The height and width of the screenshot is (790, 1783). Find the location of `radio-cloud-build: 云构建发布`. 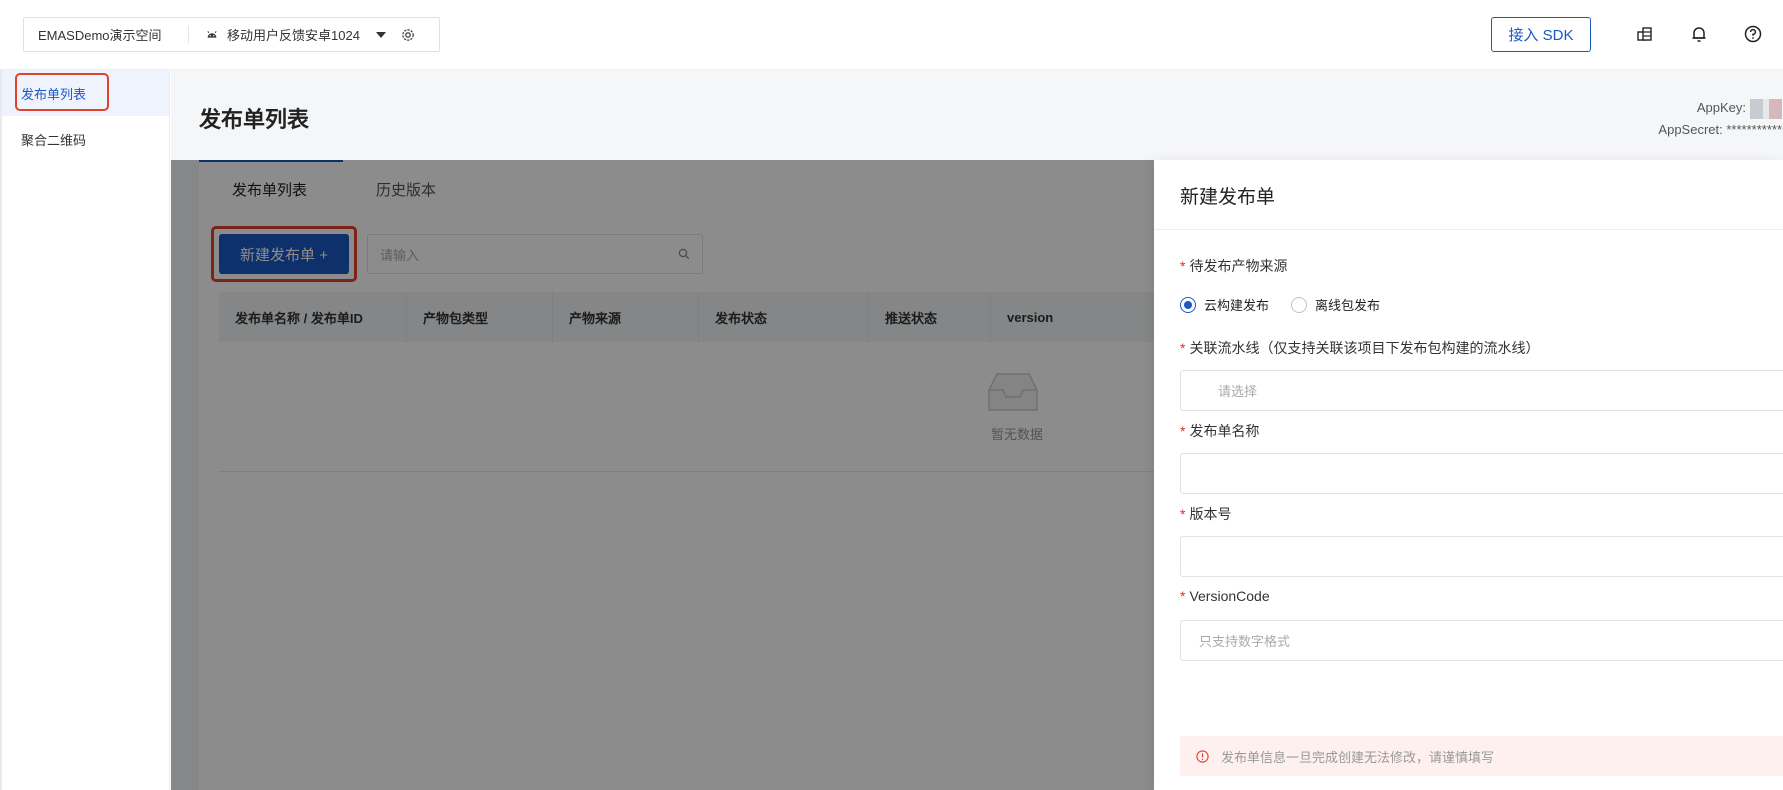

radio-cloud-build: 云构建发布 is located at coordinates (1224, 304).